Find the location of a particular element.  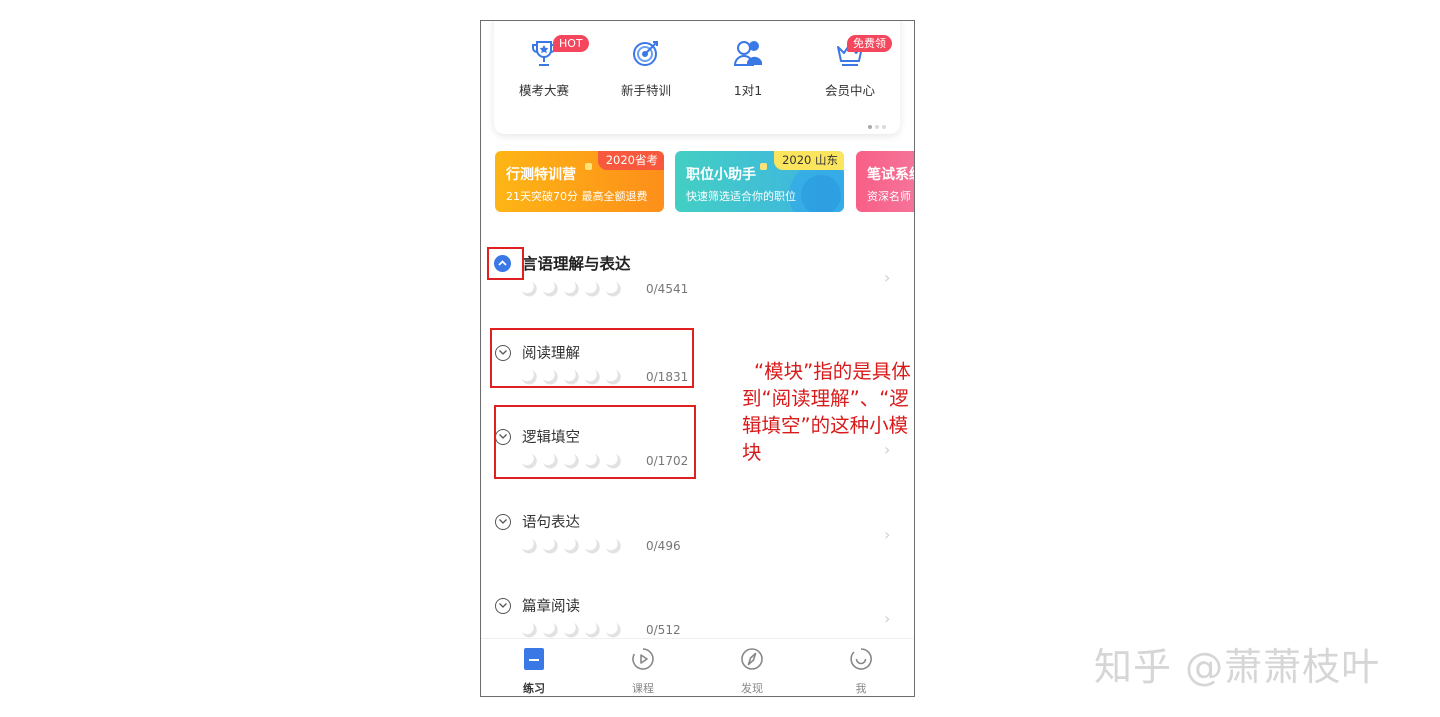

tab-label: 发现 is located at coordinates (752, 688).